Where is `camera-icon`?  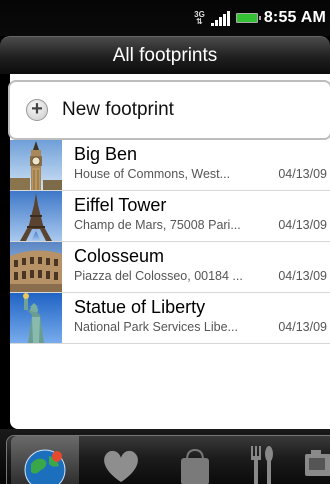 camera-icon is located at coordinates (317, 463).